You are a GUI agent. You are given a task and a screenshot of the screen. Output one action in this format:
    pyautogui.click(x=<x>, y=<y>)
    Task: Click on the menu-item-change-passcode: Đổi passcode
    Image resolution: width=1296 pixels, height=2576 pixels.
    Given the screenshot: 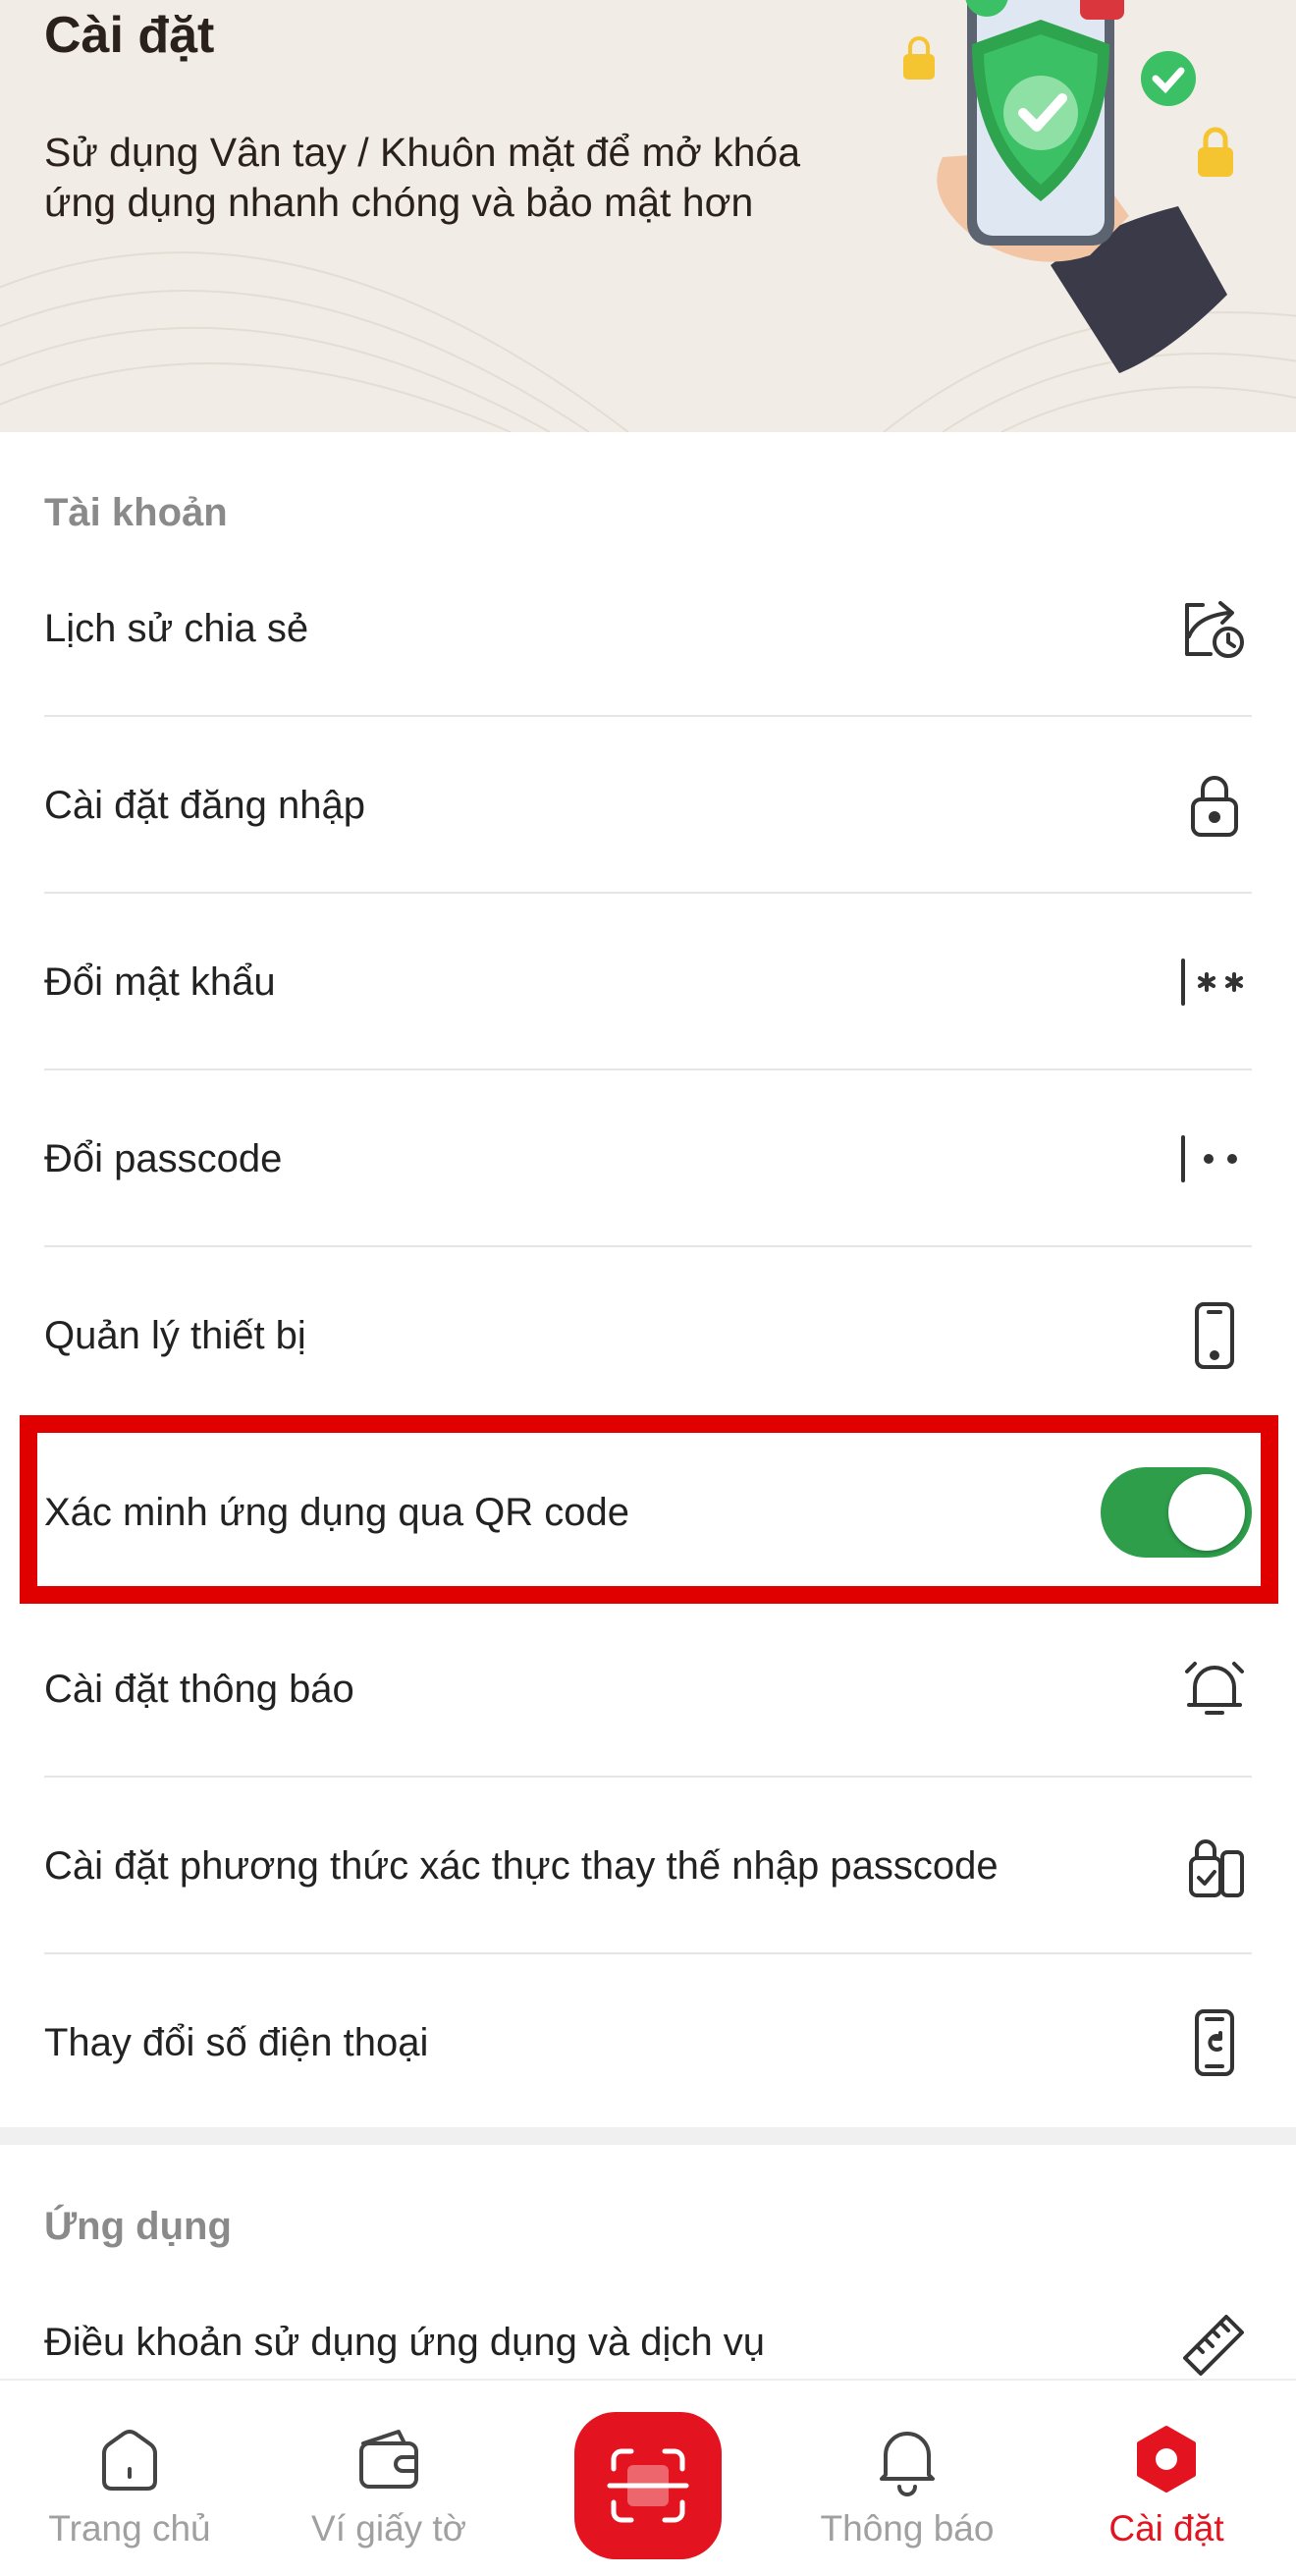 What is the action you would take?
    pyautogui.click(x=648, y=1158)
    